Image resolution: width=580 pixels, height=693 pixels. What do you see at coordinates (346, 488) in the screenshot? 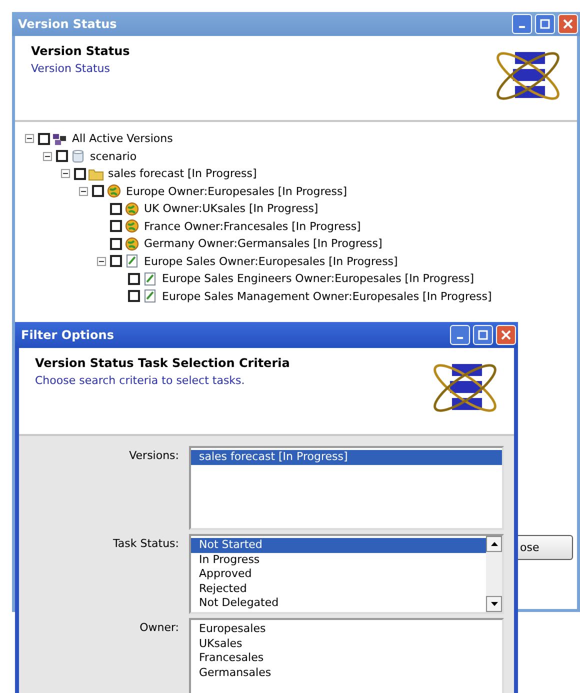
I see `list-box: sales forecast [In Progress]` at bounding box center [346, 488].